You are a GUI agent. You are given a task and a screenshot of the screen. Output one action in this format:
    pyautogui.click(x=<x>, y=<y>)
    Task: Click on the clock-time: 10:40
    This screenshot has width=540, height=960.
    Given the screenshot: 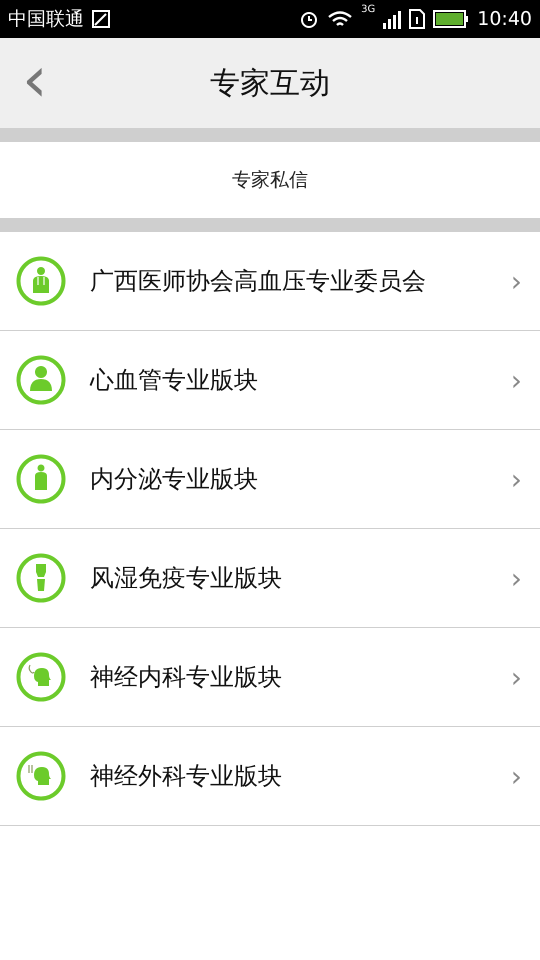 What is the action you would take?
    pyautogui.click(x=504, y=19)
    